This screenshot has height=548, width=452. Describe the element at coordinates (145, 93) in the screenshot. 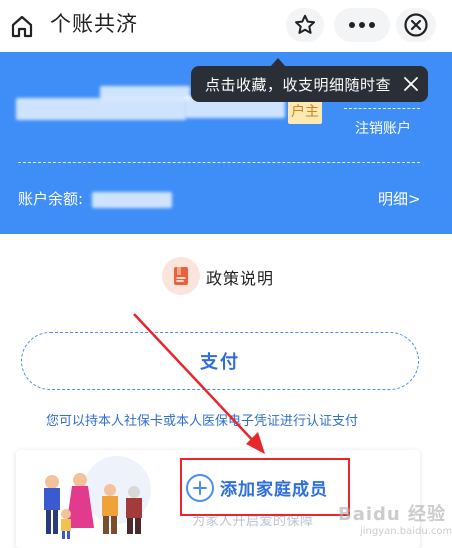

I see `account-id-blurred` at that location.